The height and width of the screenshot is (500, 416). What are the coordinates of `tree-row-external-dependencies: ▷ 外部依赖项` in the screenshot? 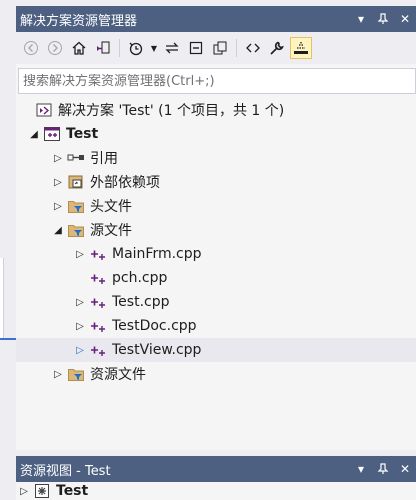 It's located at (216, 182).